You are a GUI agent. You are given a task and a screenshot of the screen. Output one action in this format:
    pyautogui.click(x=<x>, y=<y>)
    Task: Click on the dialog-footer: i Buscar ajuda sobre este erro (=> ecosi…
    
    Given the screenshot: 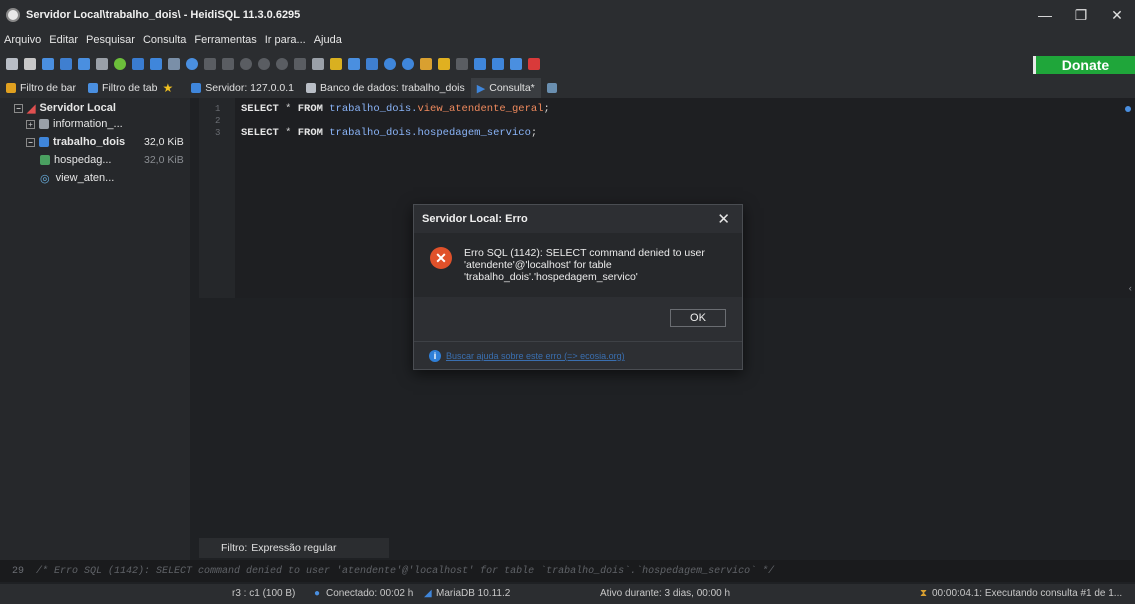 What is the action you would take?
    pyautogui.click(x=578, y=355)
    